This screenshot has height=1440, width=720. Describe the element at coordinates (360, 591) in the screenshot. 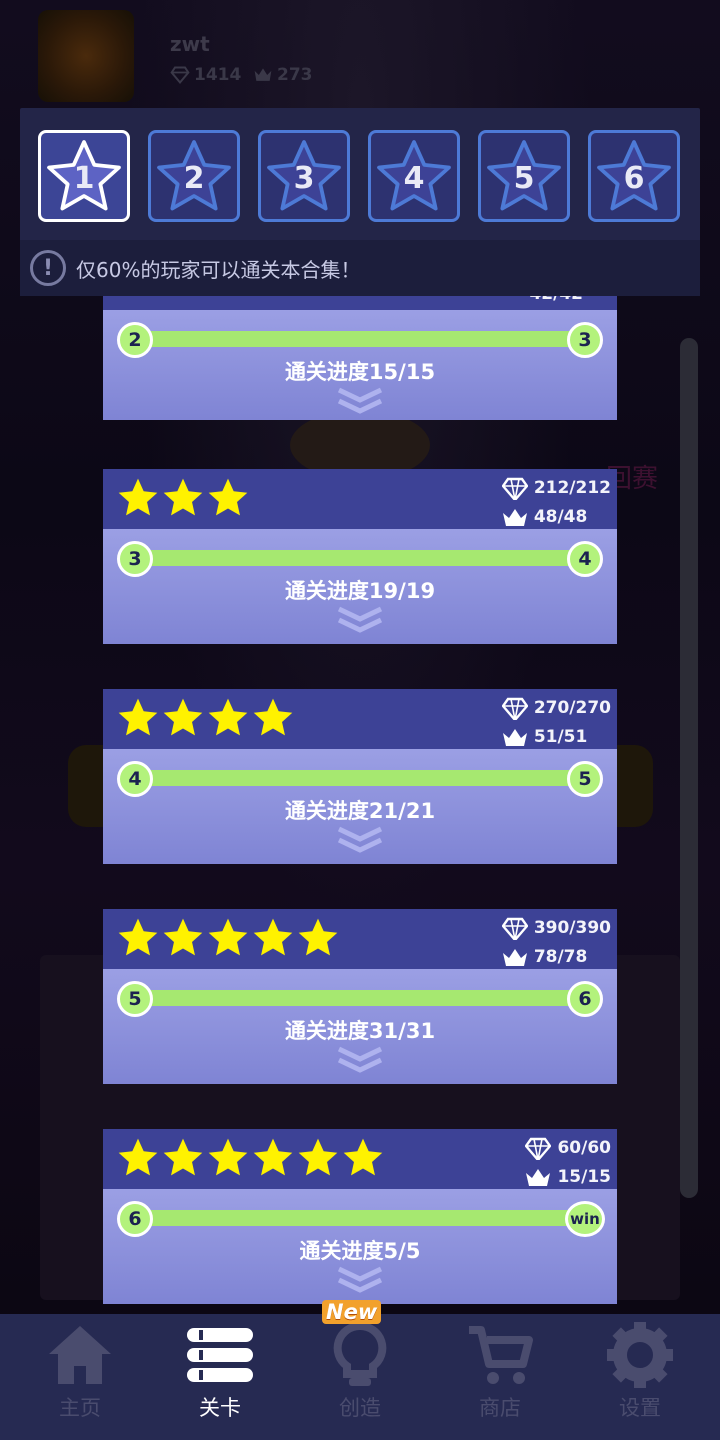

I see `progress-text: 通关进度19/19` at that location.